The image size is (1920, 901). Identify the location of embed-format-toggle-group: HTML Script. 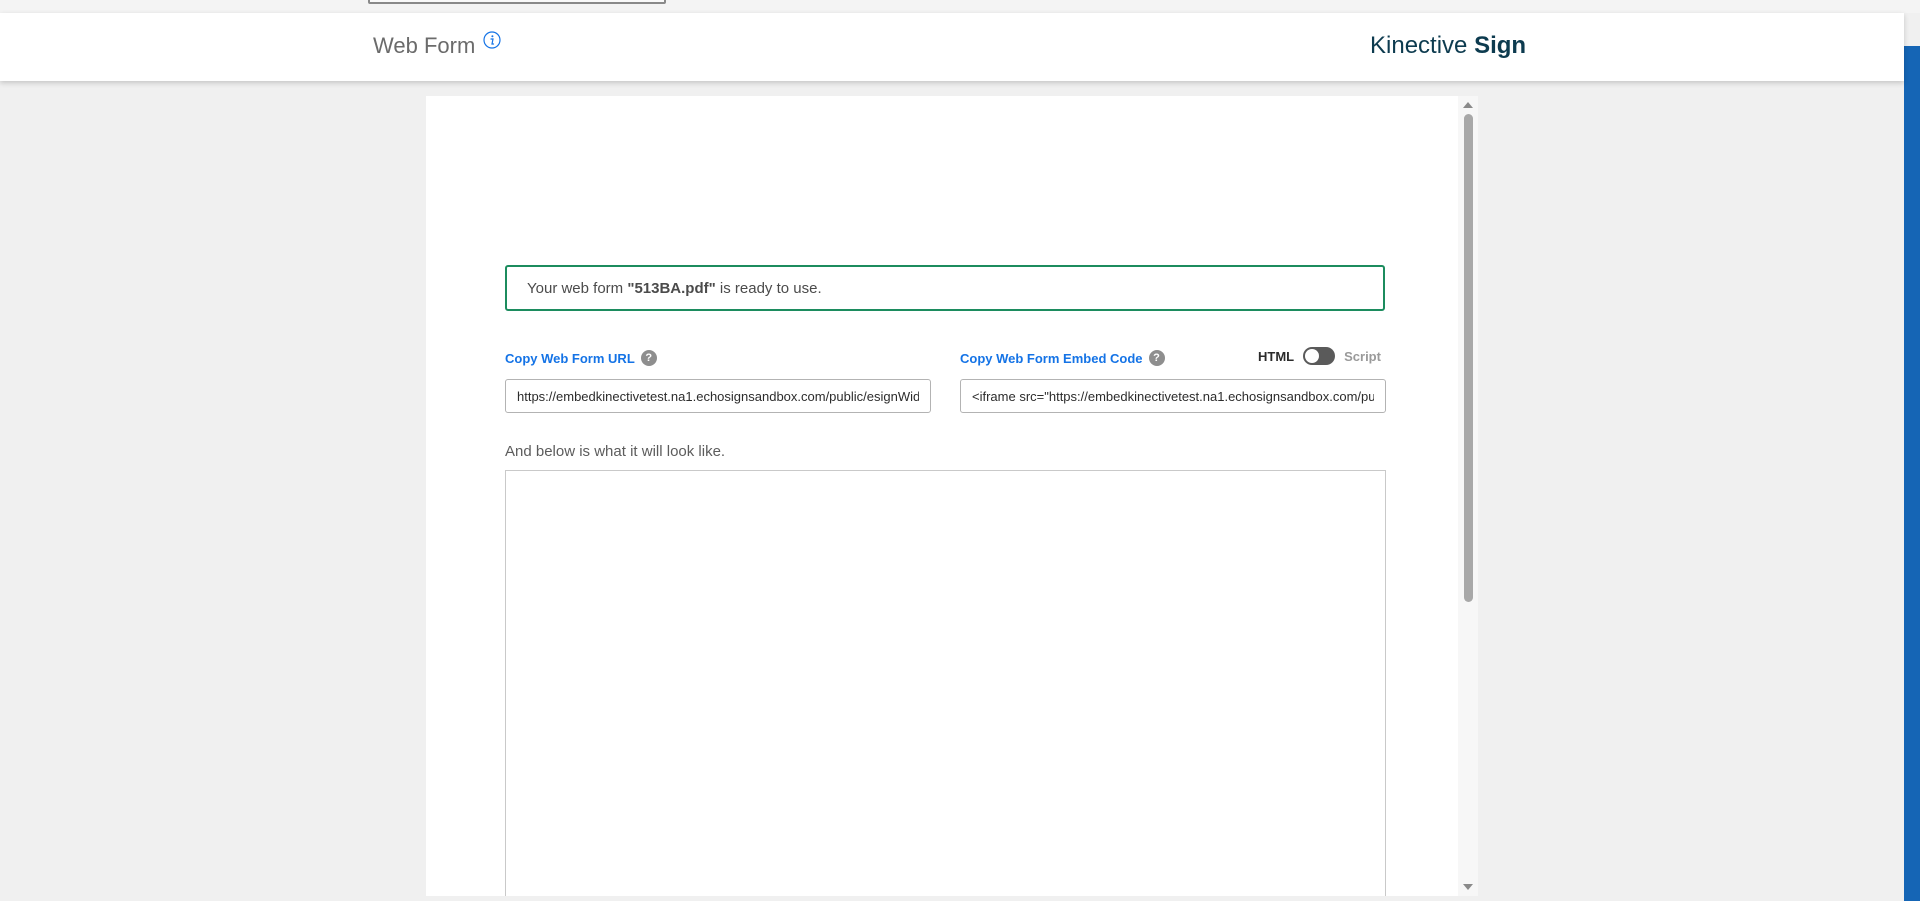
(1319, 356).